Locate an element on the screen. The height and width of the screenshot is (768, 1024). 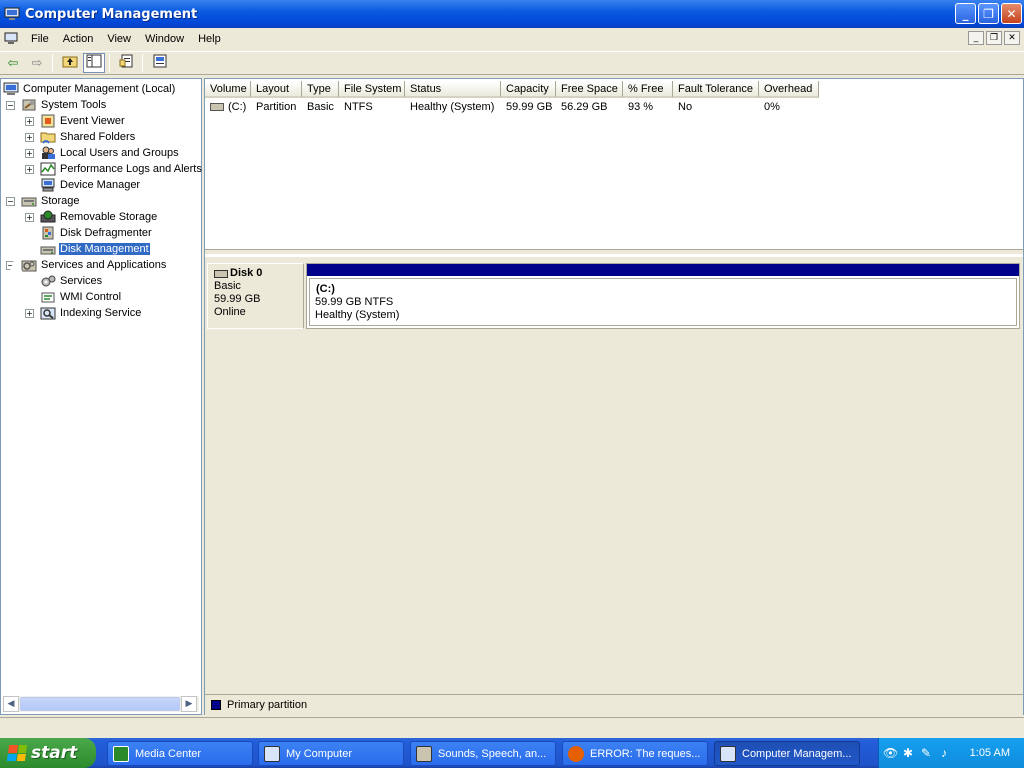
column-header: Status is located at coordinates (453, 89).